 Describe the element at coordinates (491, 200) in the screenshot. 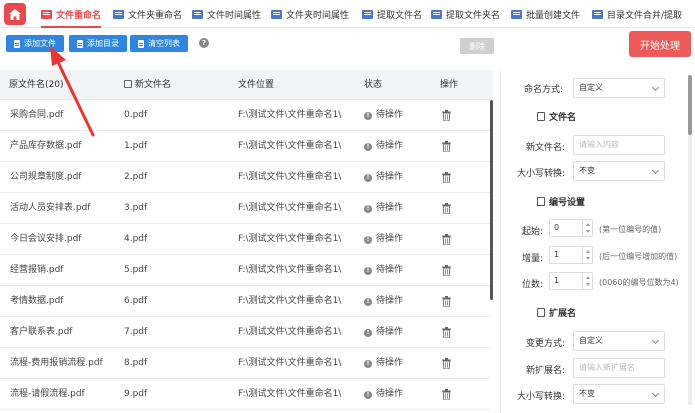

I see `table-scrollbar` at that location.